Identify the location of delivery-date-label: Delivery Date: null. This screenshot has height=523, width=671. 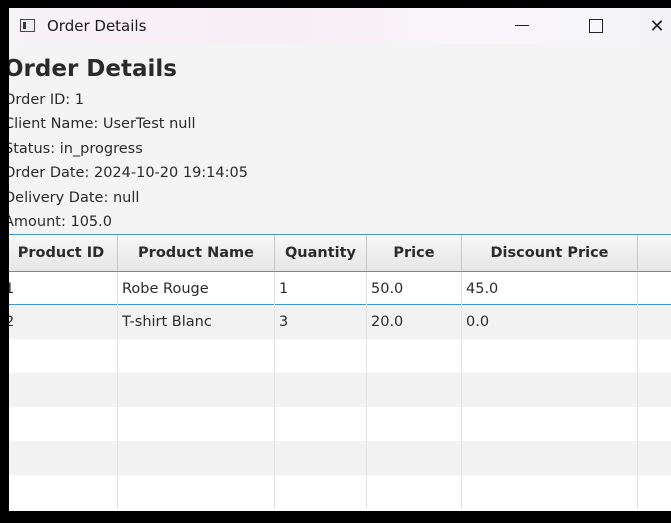
(74, 198).